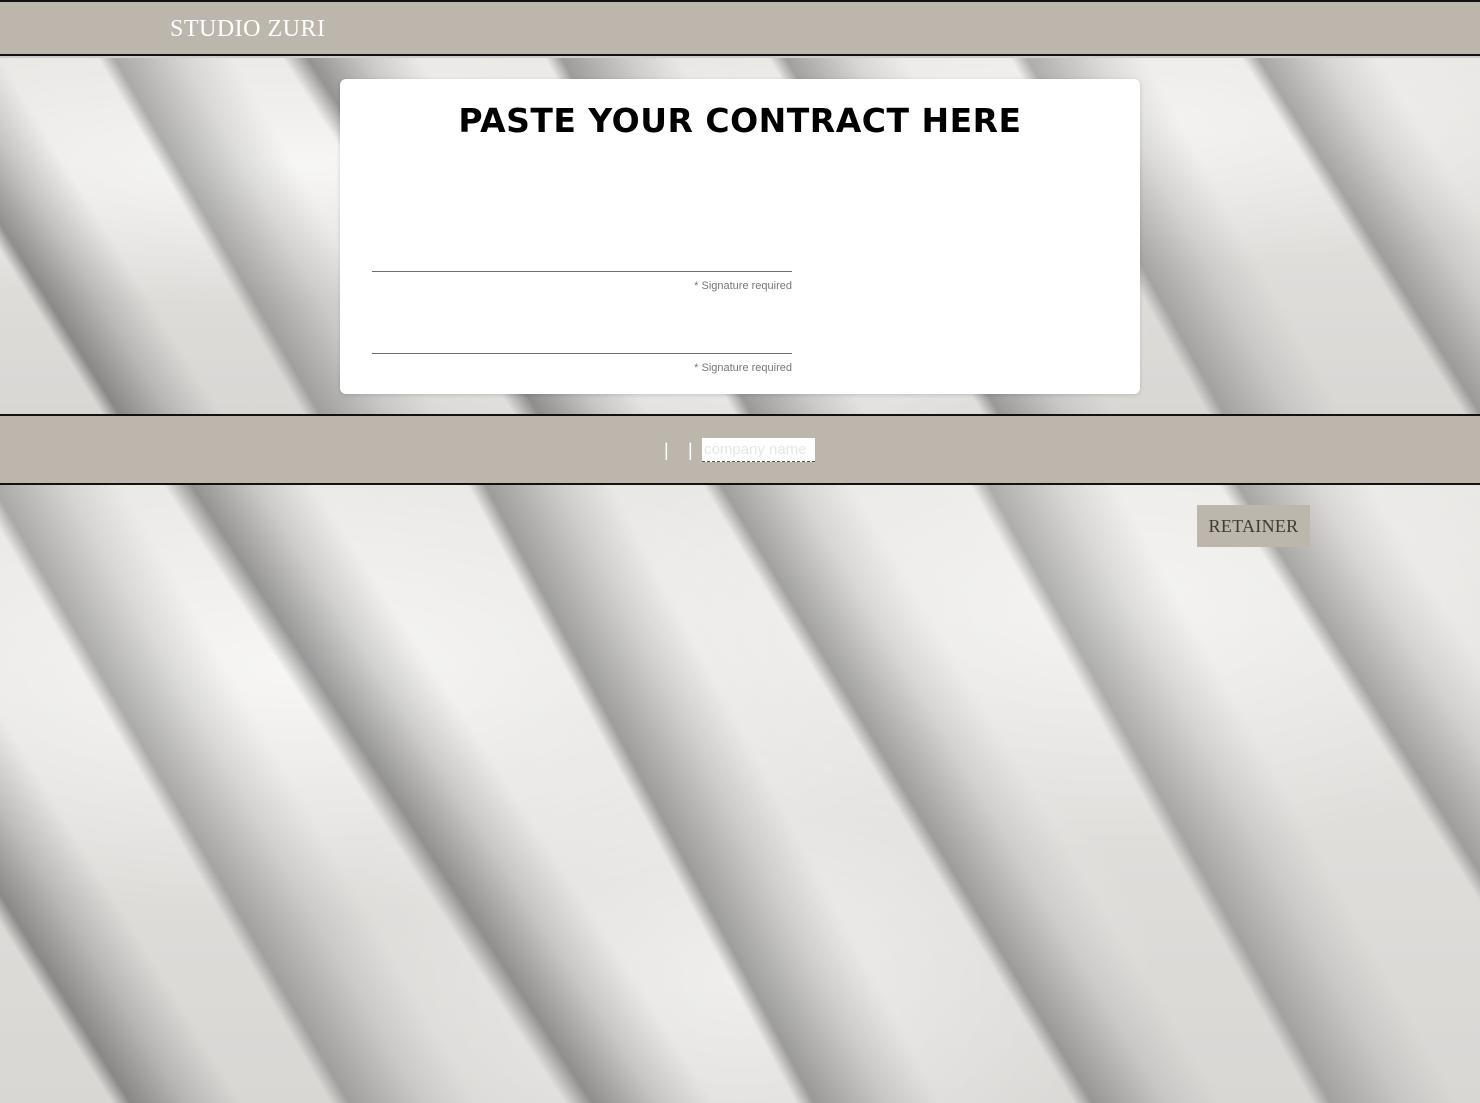  Describe the element at coordinates (1253, 526) in the screenshot. I see `retainer-button: RETAINER` at that location.